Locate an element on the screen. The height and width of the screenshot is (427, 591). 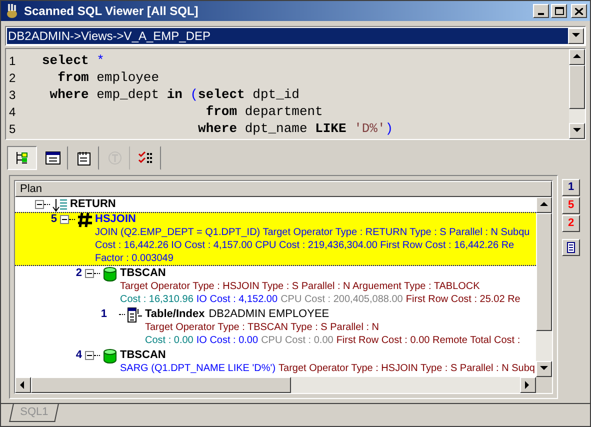
node-detail-text: CPU Cost : 200,405,088.00 is located at coordinates (341, 300).